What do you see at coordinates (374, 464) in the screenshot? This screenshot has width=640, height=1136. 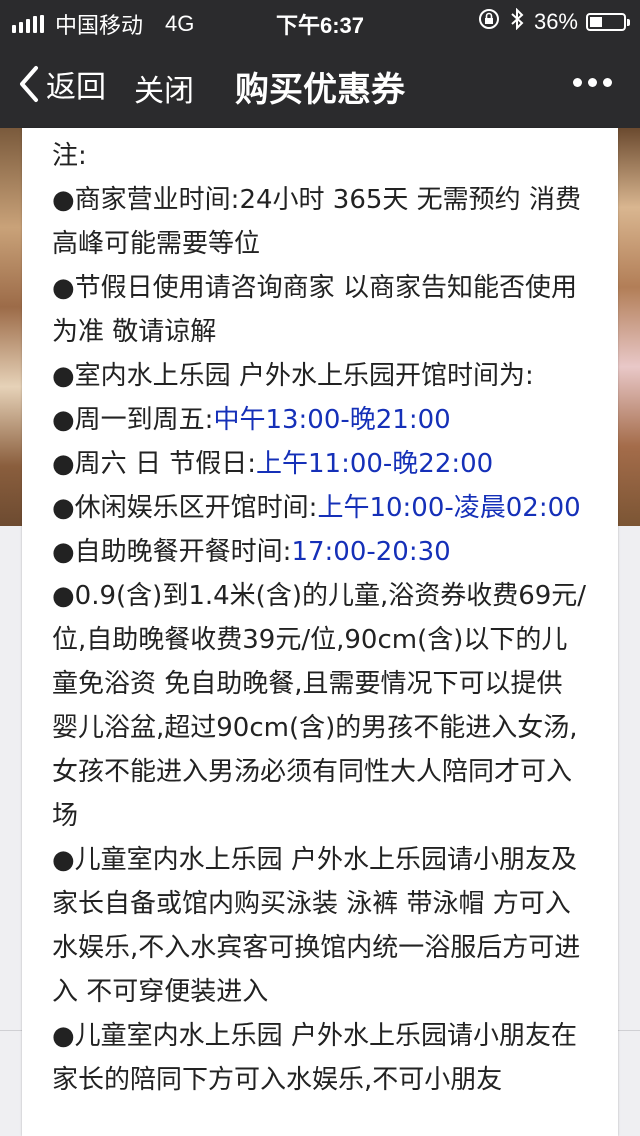 I see `note-highlight: 上午11:00-晚22:00` at bounding box center [374, 464].